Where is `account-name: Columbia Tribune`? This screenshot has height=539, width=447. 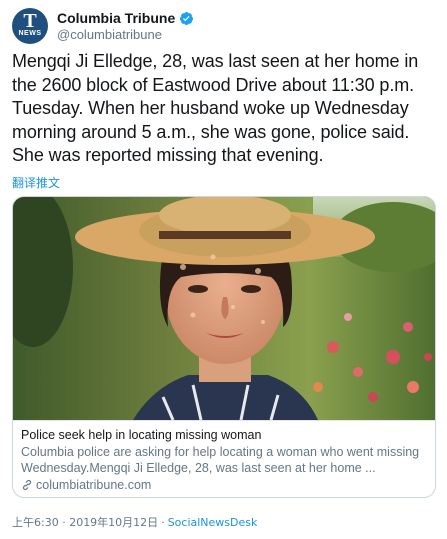
account-name: Columbia Tribune is located at coordinates (116, 18).